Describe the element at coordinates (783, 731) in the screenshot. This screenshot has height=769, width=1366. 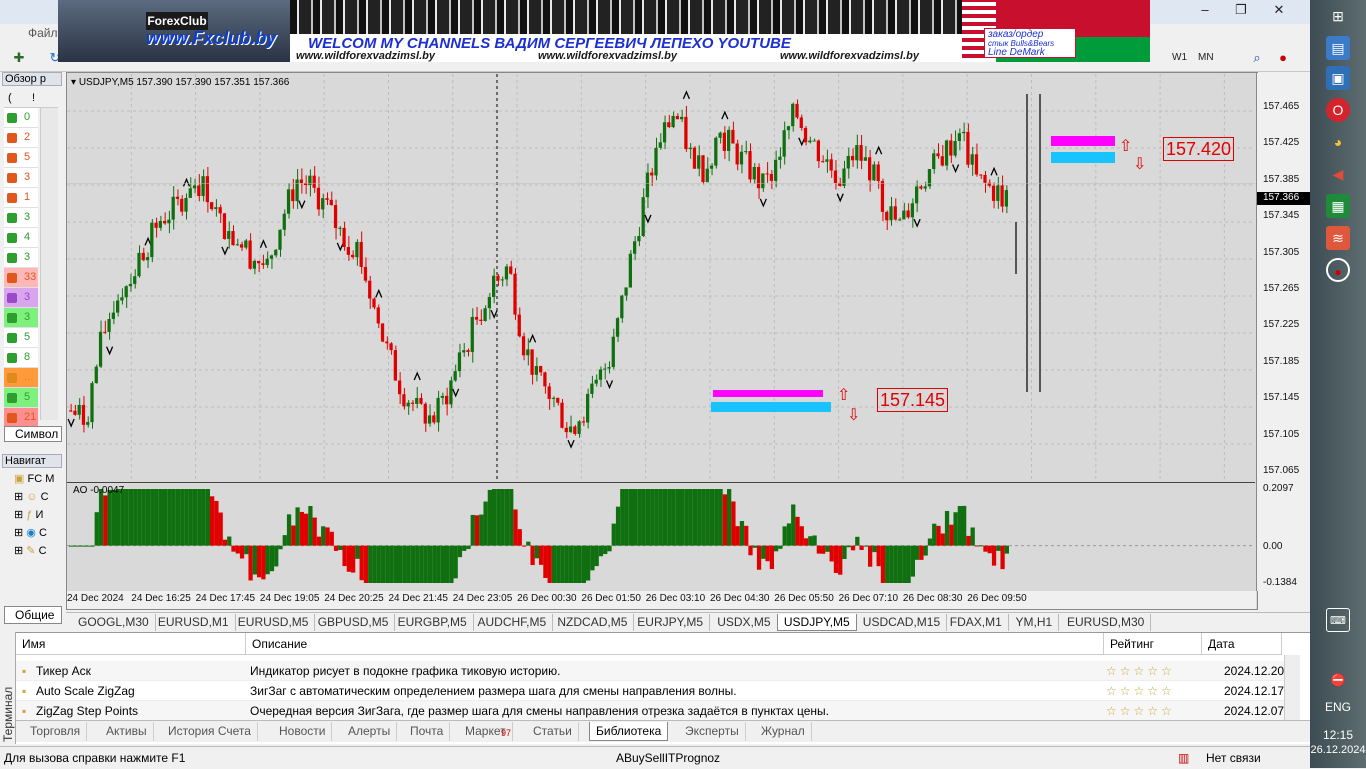
I see `terminal-tab: Журнал` at that location.